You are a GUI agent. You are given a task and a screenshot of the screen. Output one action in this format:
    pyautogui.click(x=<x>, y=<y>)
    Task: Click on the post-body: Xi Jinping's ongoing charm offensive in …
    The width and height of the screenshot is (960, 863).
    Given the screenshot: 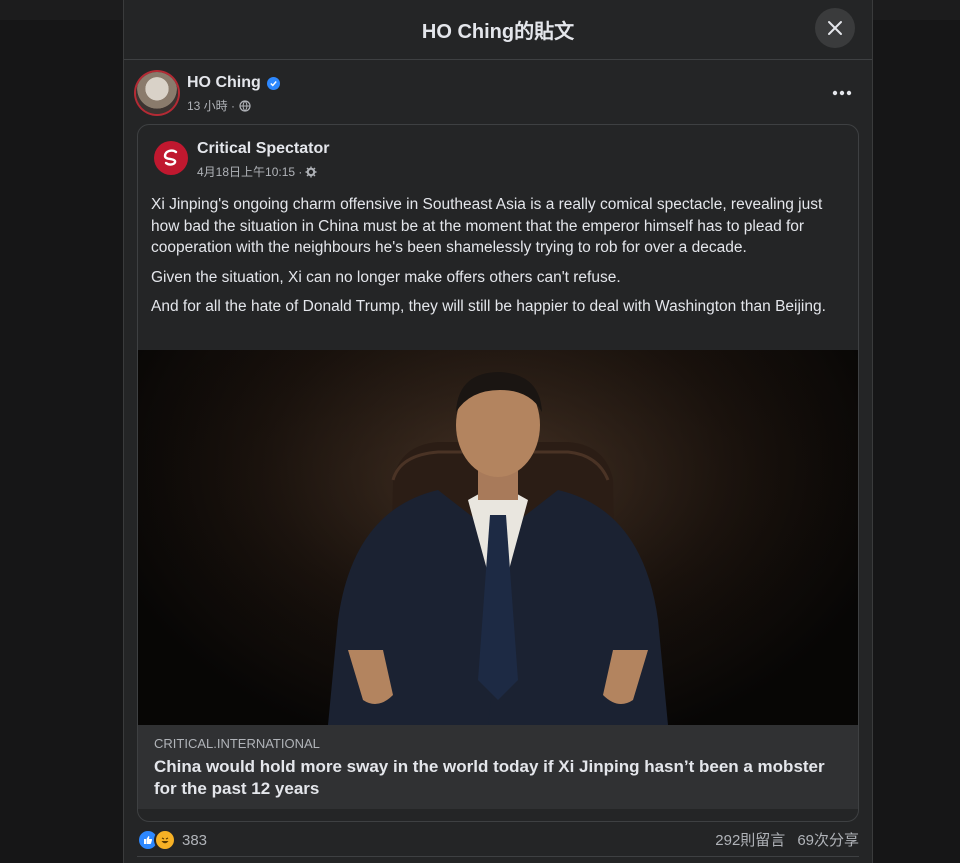 What is the action you would take?
    pyautogui.click(x=499, y=260)
    